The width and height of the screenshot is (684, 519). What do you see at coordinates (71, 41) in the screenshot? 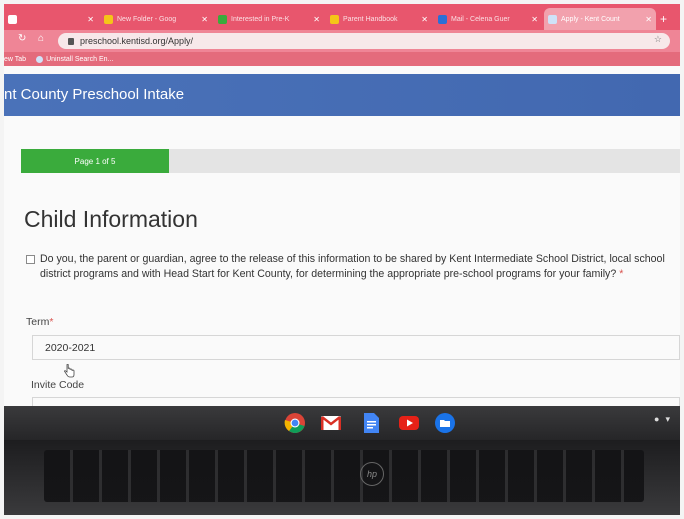
I see `lock-icon` at bounding box center [71, 41].